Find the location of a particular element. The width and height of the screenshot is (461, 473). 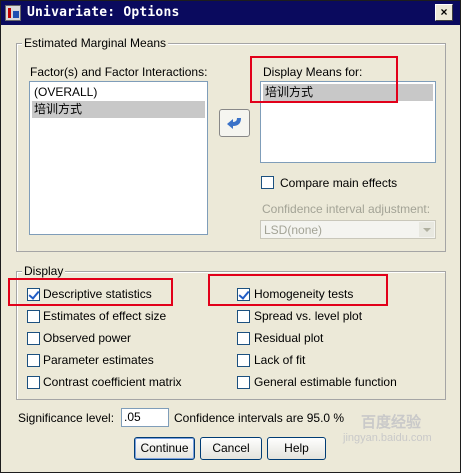

compare-main-effects-checkbox is located at coordinates (267, 182).